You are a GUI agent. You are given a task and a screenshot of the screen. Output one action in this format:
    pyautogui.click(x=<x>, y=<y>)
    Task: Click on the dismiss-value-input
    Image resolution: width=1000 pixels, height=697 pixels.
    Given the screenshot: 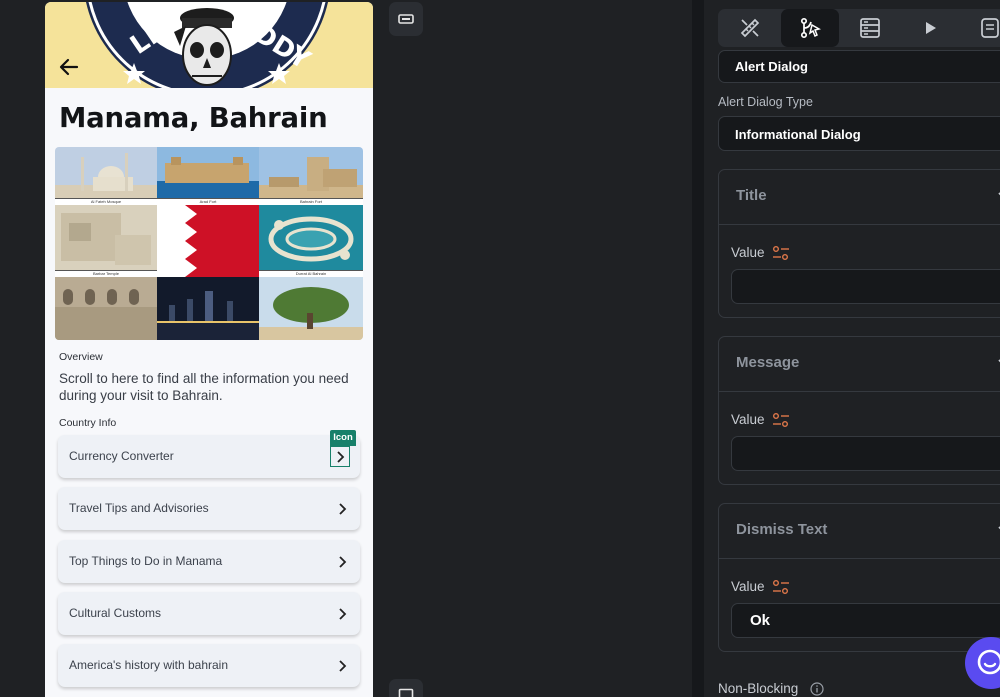 What is the action you would take?
    pyautogui.click(x=865, y=620)
    